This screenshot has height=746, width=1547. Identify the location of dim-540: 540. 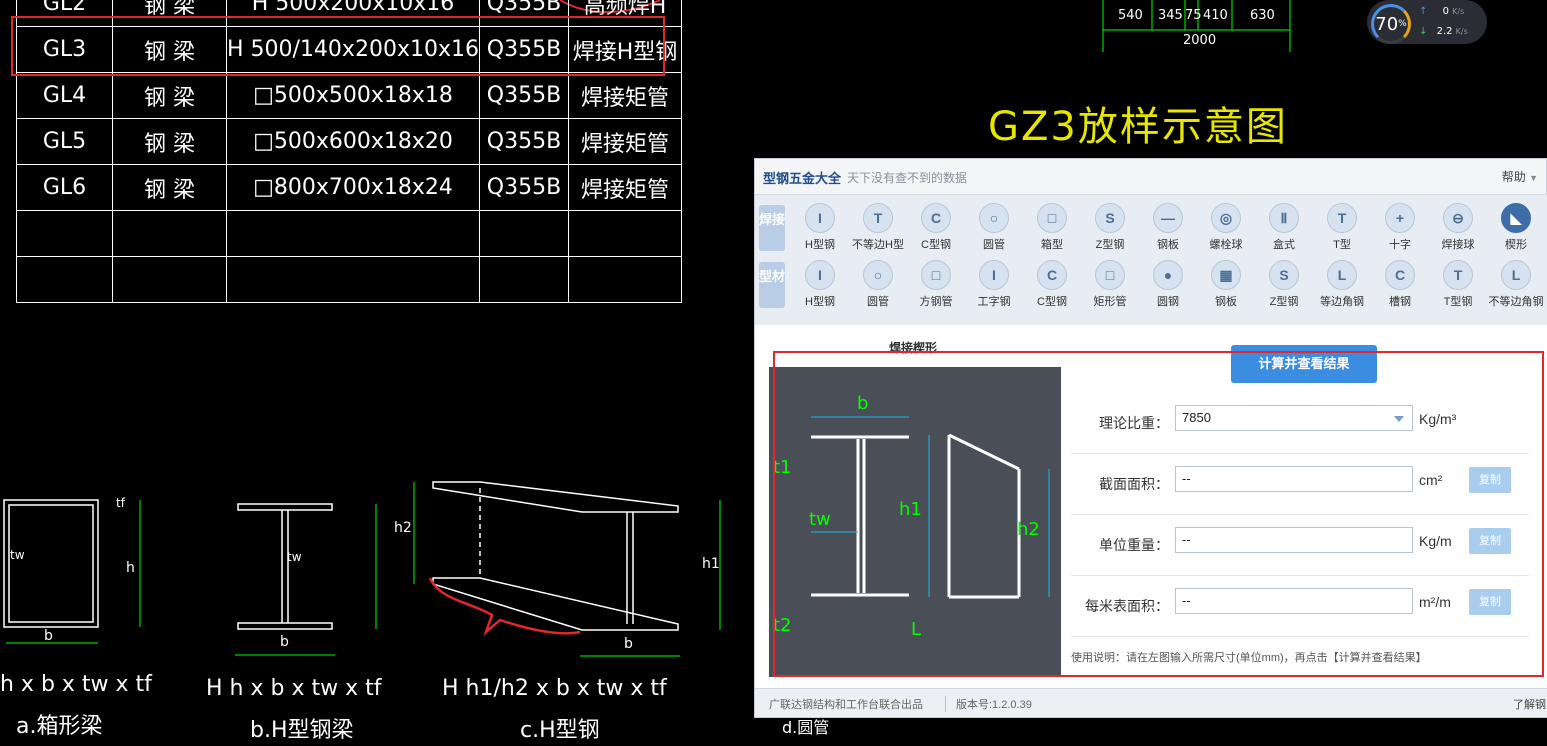
(1130, 15).